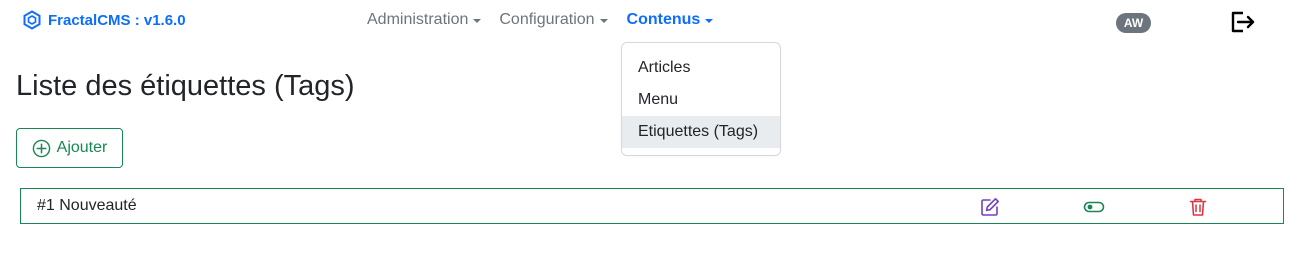 The image size is (1310, 271). Describe the element at coordinates (82, 147) in the screenshot. I see `add-button-label: Ajouter` at that location.